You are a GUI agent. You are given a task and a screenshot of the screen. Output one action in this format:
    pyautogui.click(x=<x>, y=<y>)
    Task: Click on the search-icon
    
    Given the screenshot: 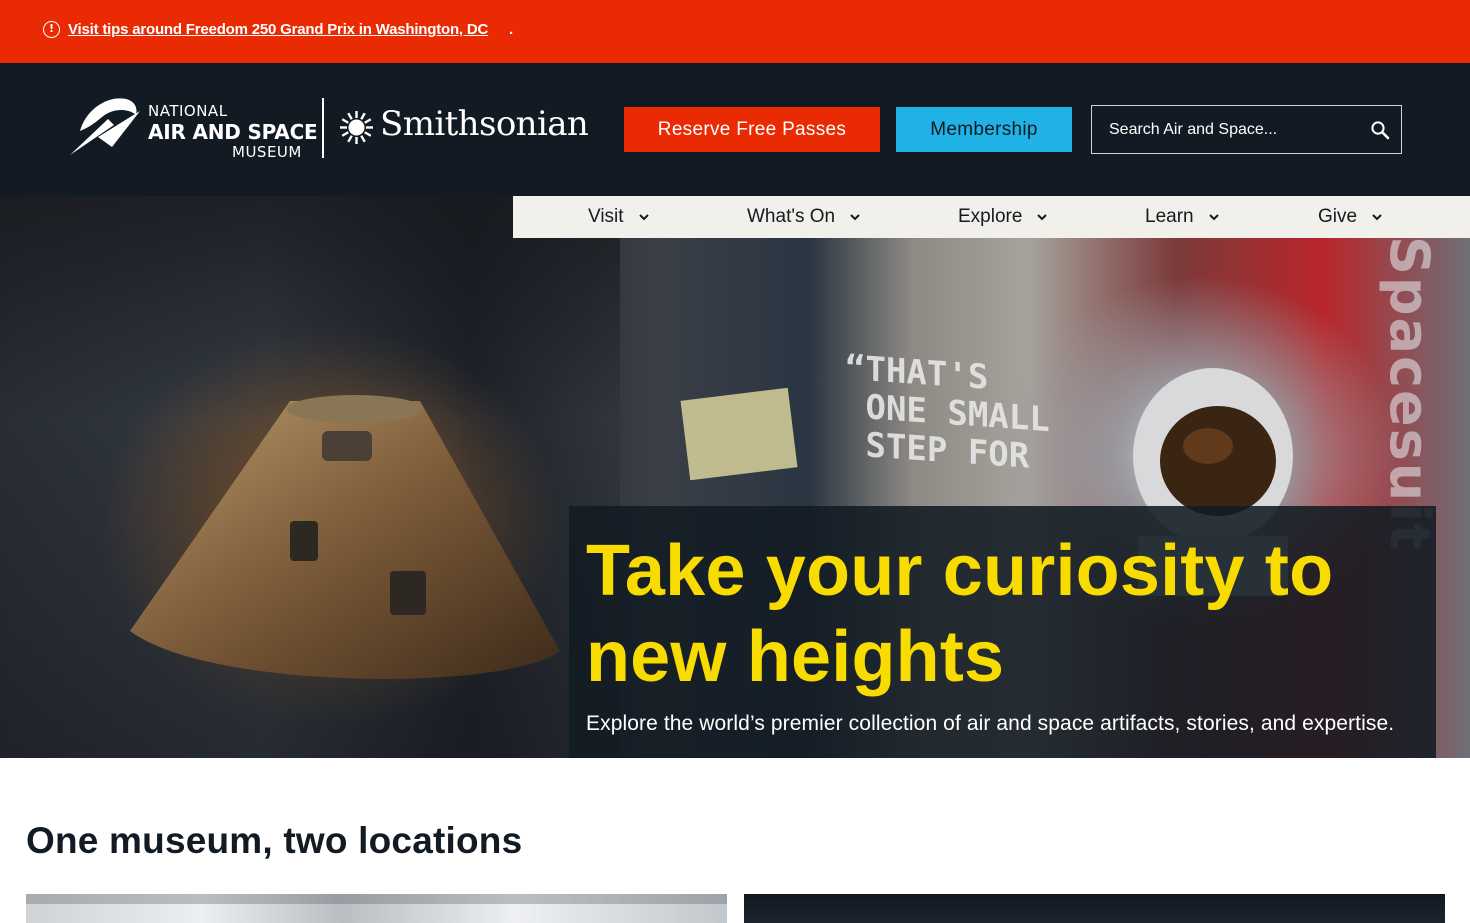 What is the action you would take?
    pyautogui.click(x=1380, y=130)
    